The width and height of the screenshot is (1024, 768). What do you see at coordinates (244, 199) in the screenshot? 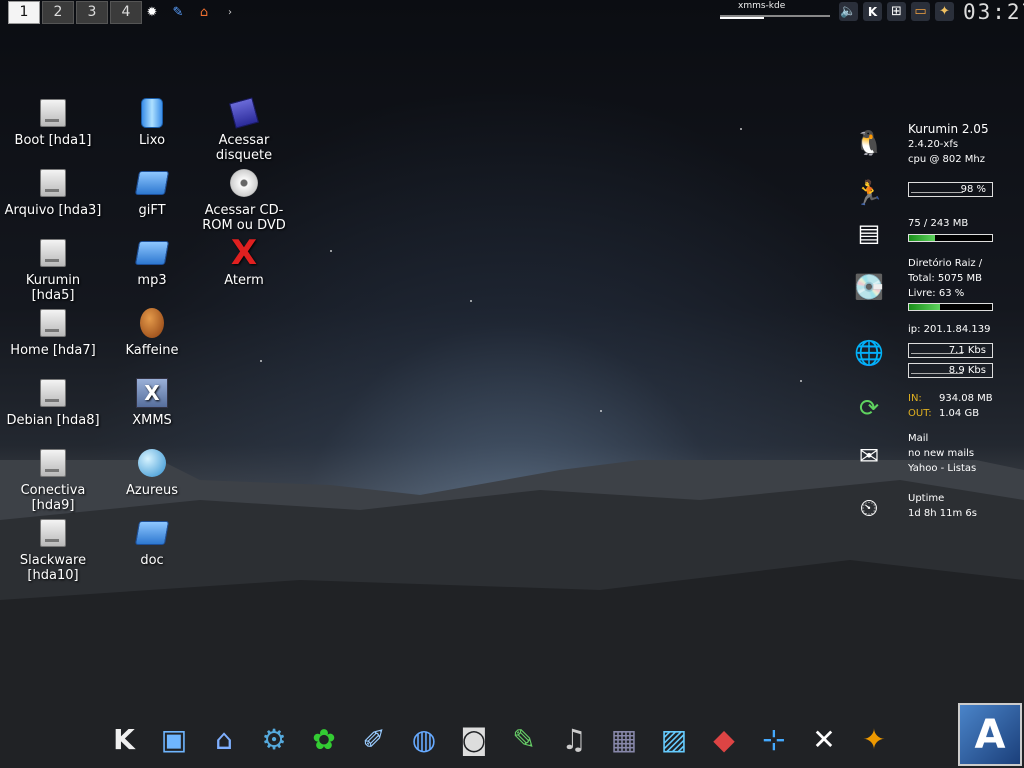
I see `desktop-icon-cdrom: Acessar CD-ROM ou DVD` at bounding box center [244, 199].